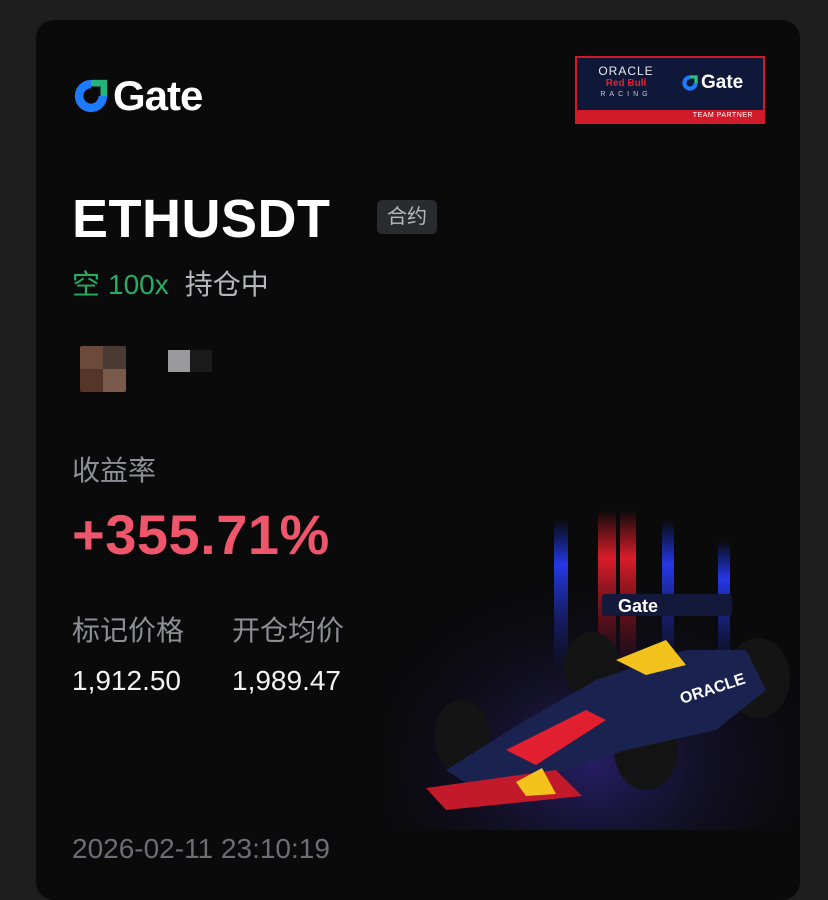  What do you see at coordinates (626, 71) in the screenshot?
I see `partner-oracle-text: ORACLE` at bounding box center [626, 71].